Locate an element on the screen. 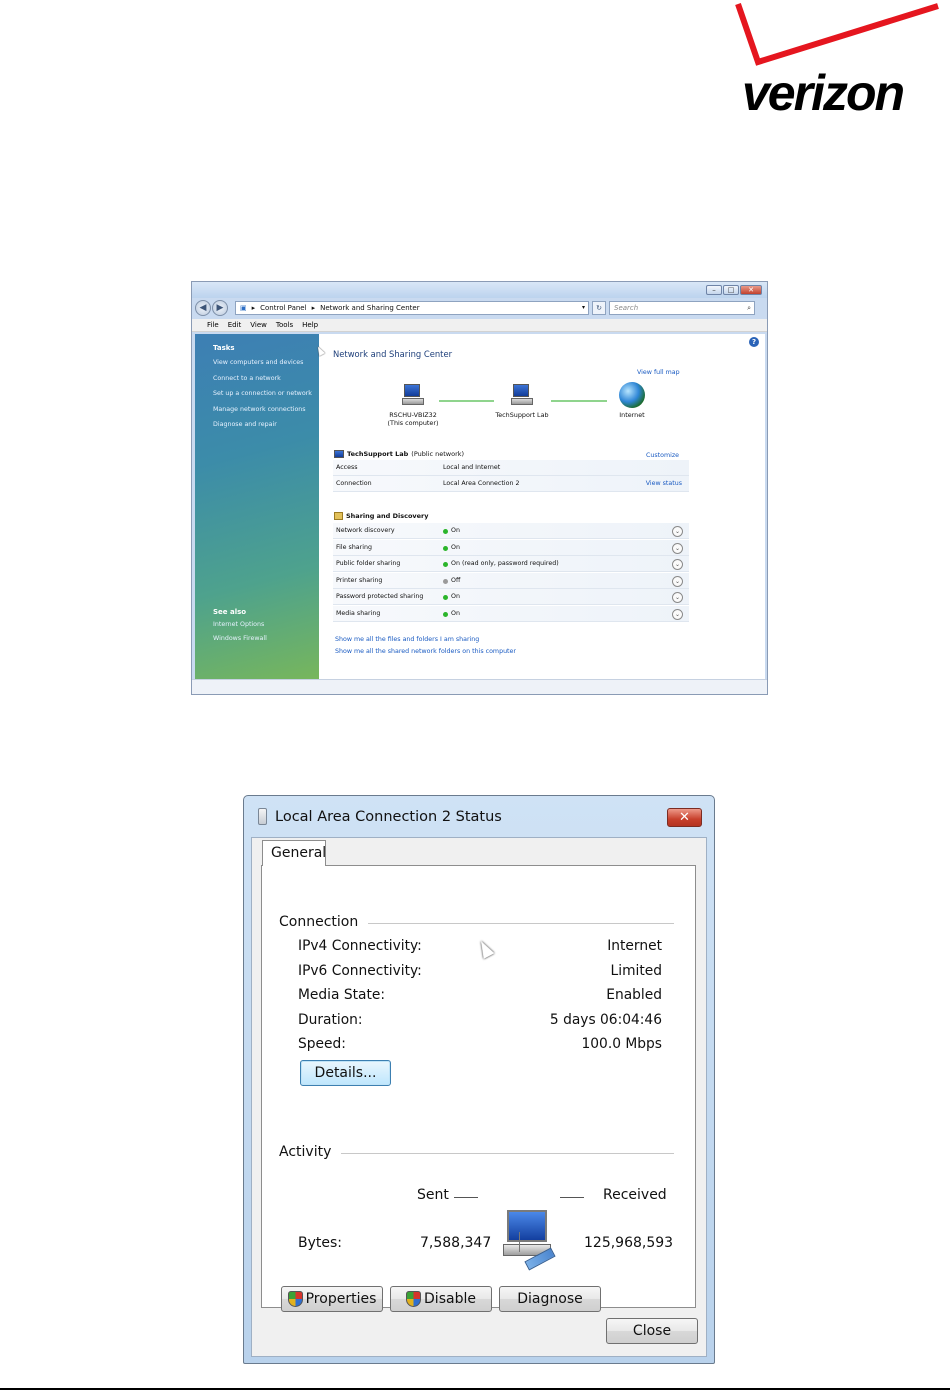  back-button: ◀ is located at coordinates (203, 308).